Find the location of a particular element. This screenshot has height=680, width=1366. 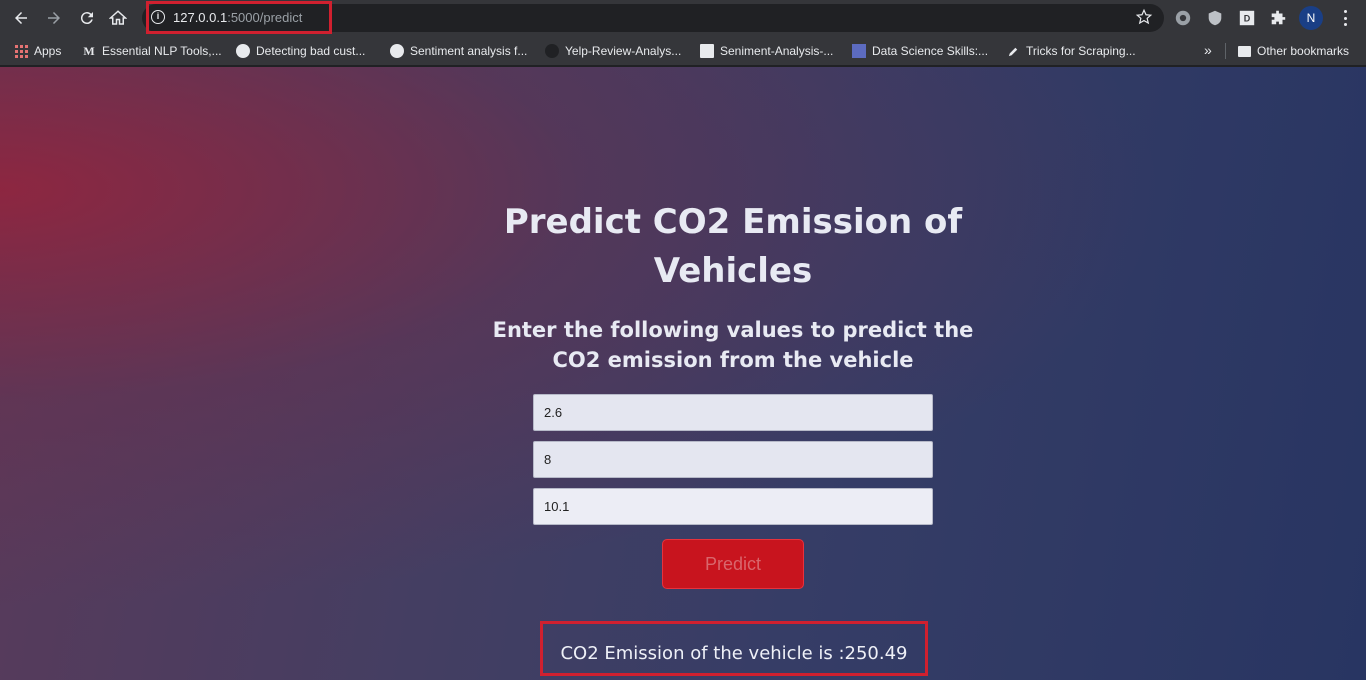

fuel-consumption-input is located at coordinates (733, 506).